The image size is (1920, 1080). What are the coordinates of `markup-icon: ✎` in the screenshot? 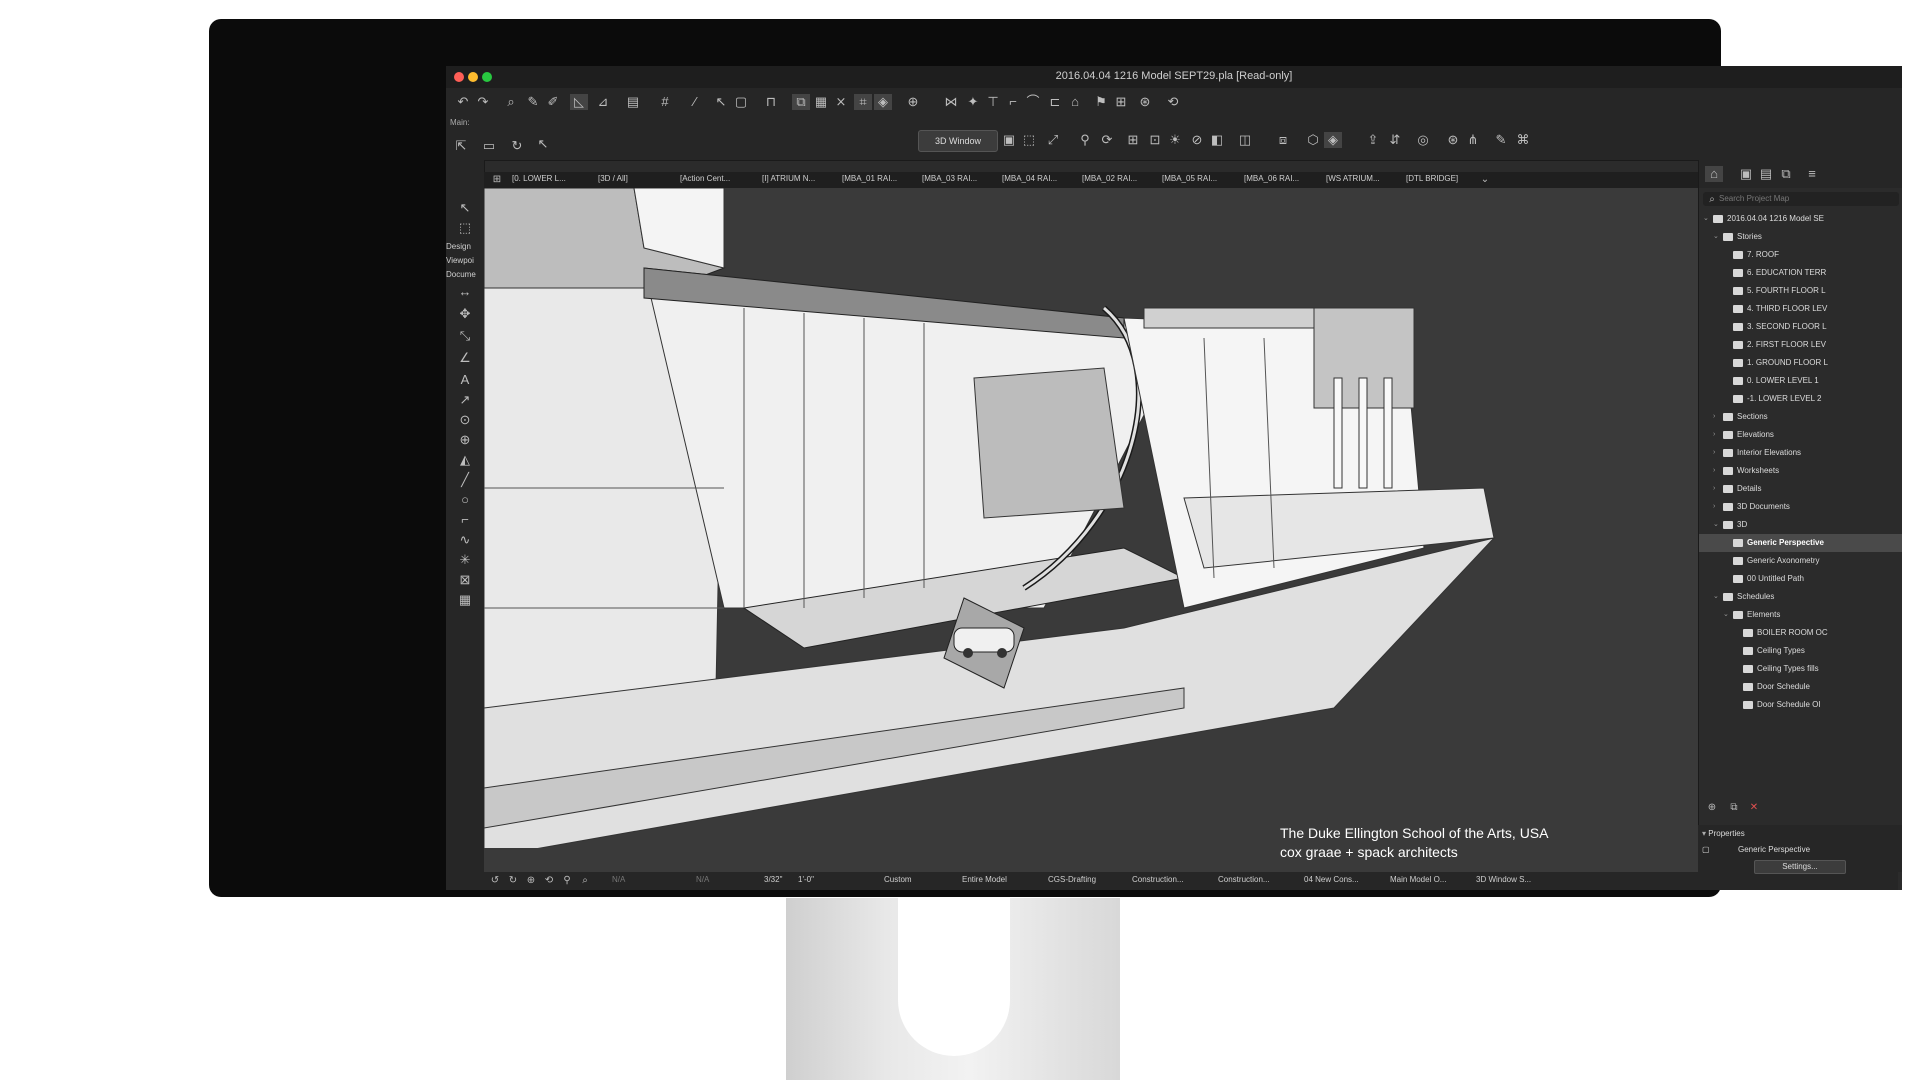 It's located at (1501, 140).